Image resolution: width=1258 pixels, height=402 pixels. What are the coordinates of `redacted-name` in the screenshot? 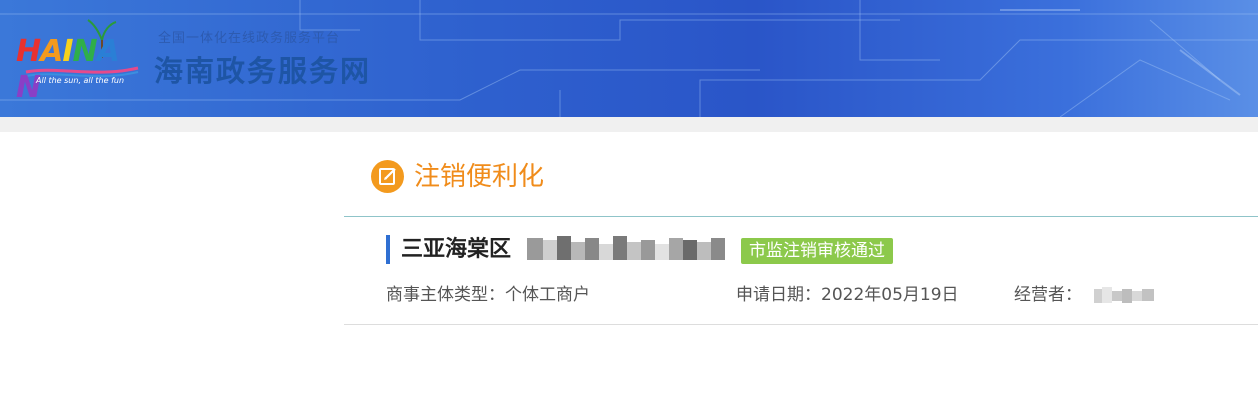 It's located at (626, 248).